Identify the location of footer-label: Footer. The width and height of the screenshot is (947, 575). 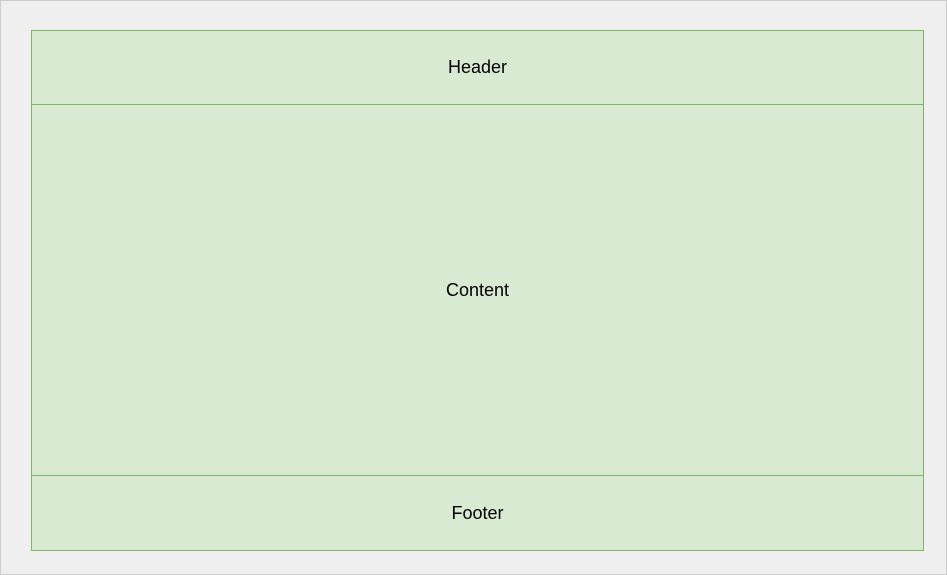
(477, 512).